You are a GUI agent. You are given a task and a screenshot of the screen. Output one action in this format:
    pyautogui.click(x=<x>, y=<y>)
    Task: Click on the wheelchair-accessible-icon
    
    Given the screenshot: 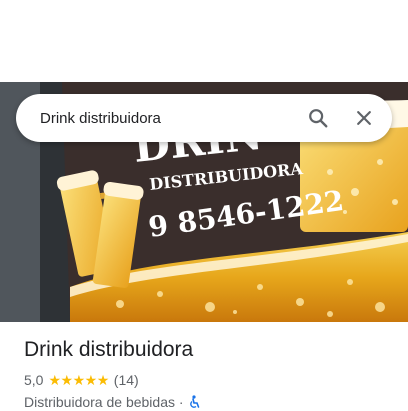 What is the action you would take?
    pyautogui.click(x=194, y=402)
    